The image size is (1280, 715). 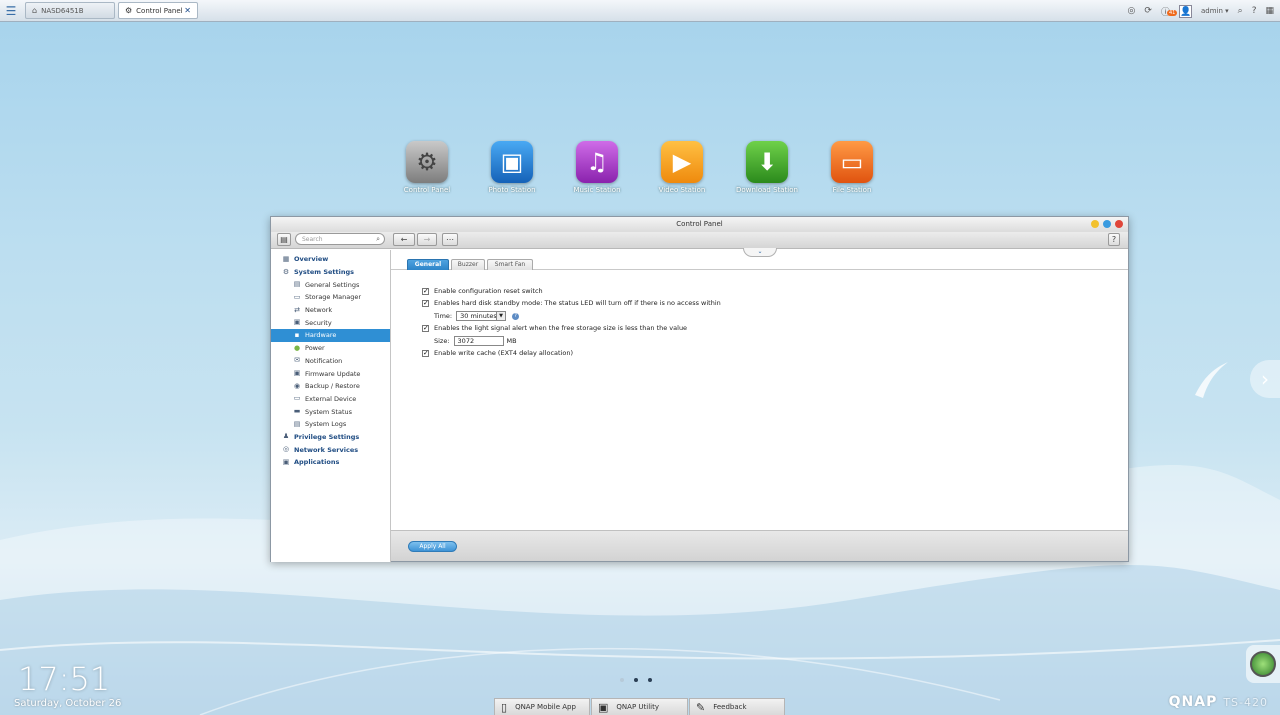 What do you see at coordinates (330, 437) in the screenshot?
I see `sidebar-item-privilege-settings: ♟ Privilege Settings` at bounding box center [330, 437].